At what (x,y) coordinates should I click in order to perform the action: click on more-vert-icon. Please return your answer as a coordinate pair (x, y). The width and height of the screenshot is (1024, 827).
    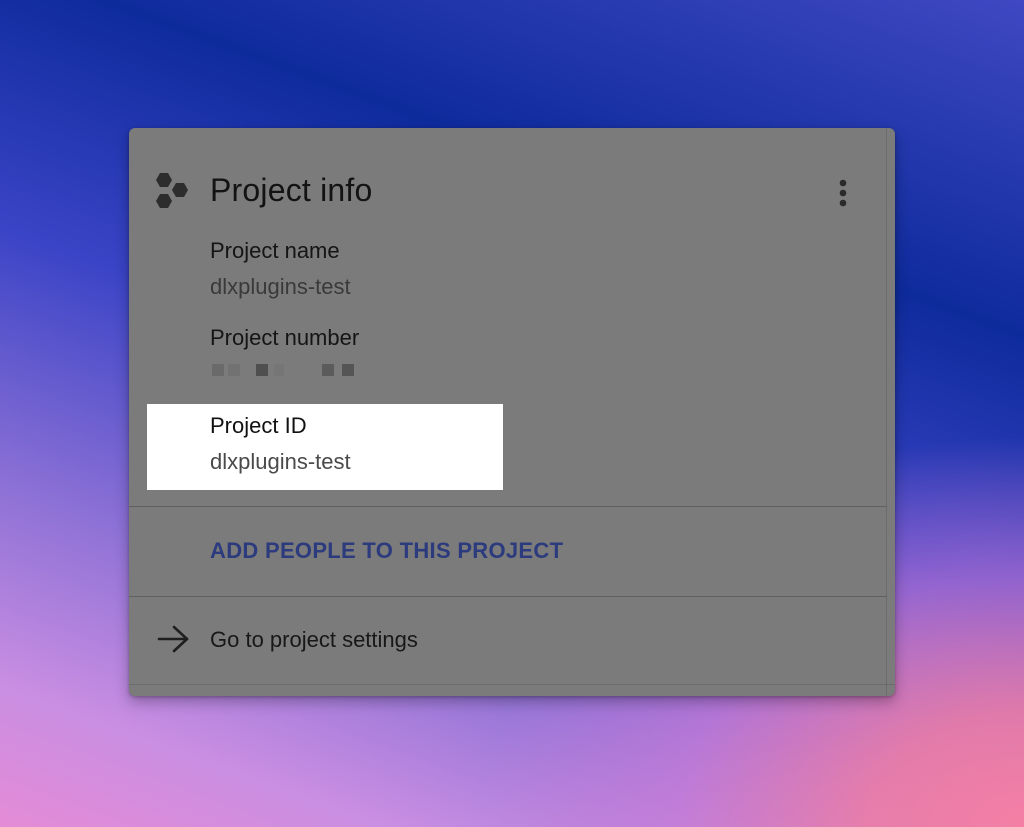
    Looking at the image, I should click on (843, 193).